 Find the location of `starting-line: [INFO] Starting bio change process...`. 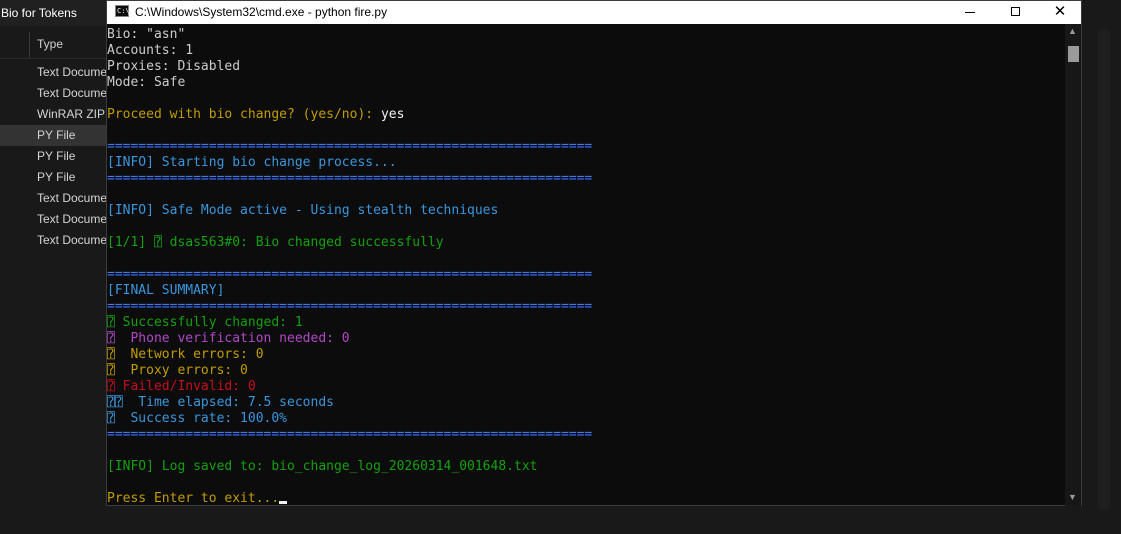

starting-line: [INFO] Starting bio change process... is located at coordinates (252, 162).